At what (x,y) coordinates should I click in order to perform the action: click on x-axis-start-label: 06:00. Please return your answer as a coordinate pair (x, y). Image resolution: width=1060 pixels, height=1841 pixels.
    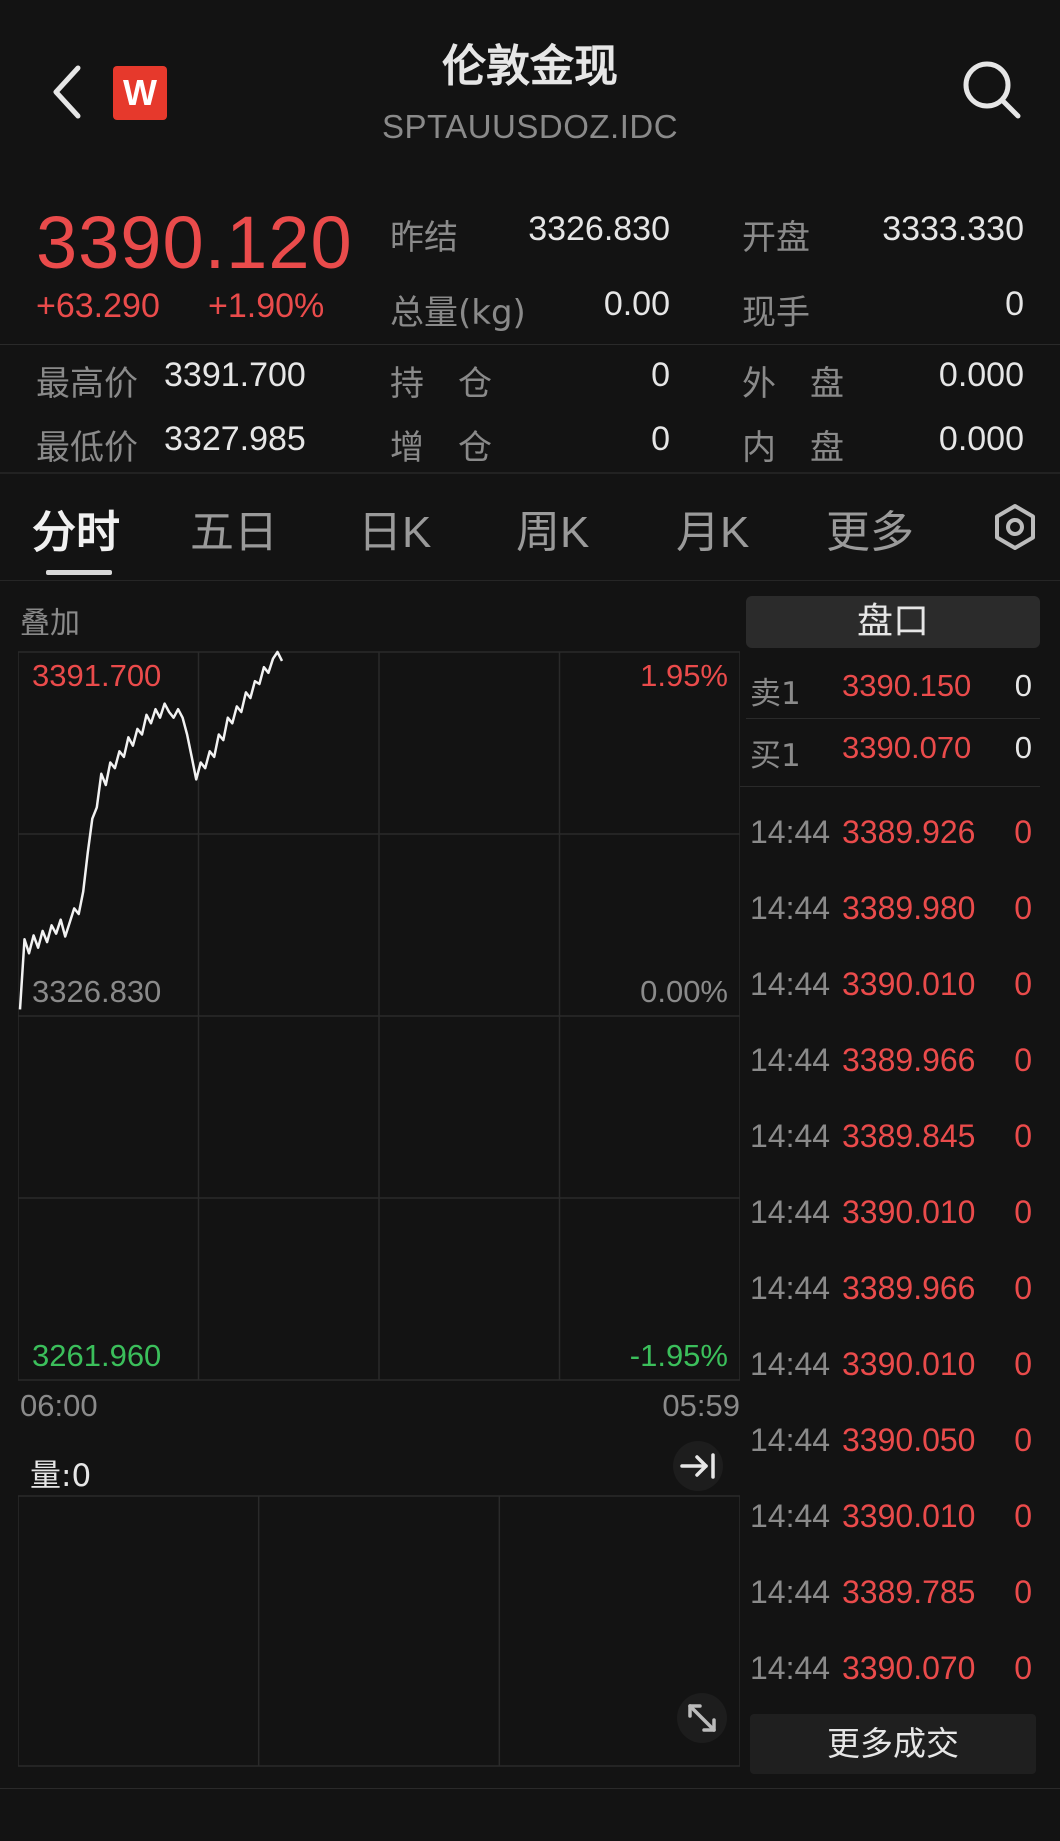
    Looking at the image, I should click on (59, 1405).